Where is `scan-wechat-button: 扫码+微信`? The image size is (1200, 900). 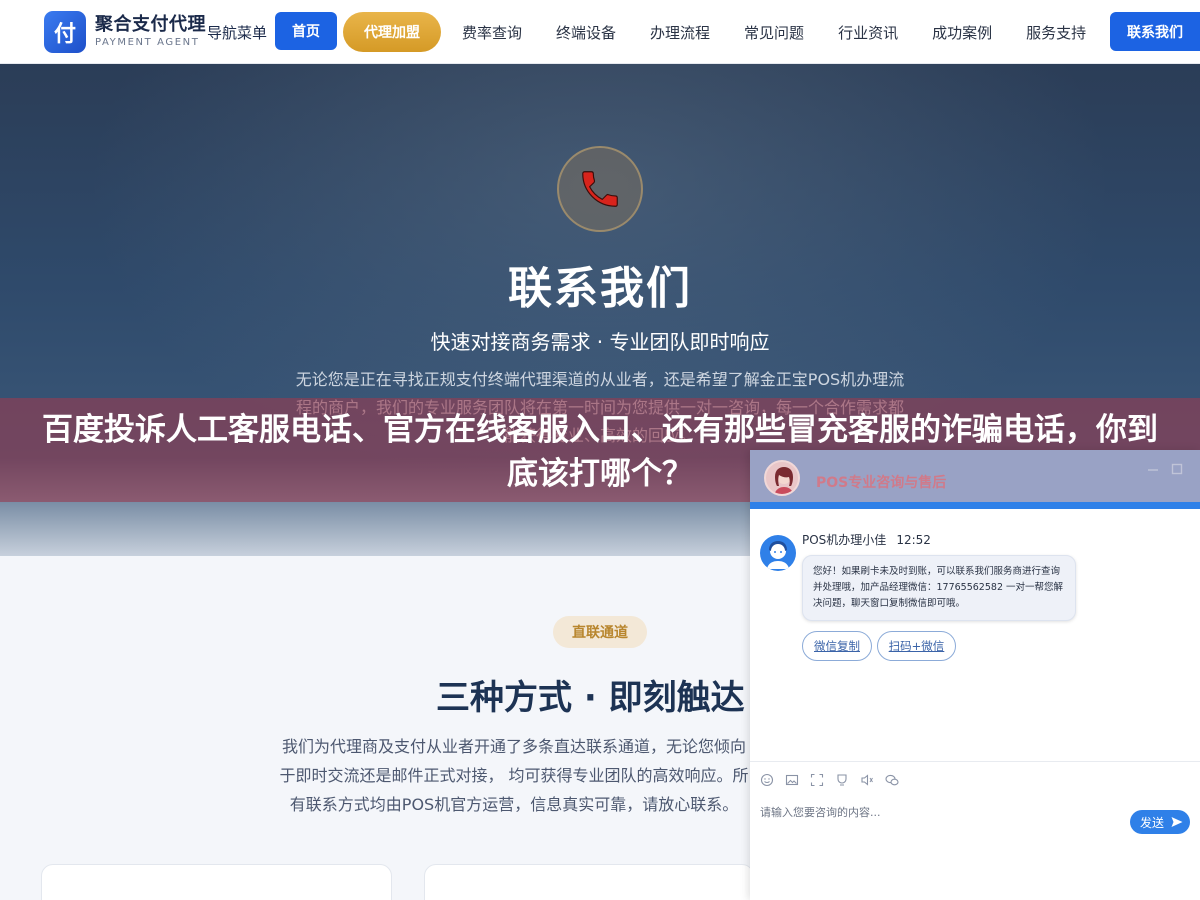
scan-wechat-button: 扫码+微信 is located at coordinates (916, 646).